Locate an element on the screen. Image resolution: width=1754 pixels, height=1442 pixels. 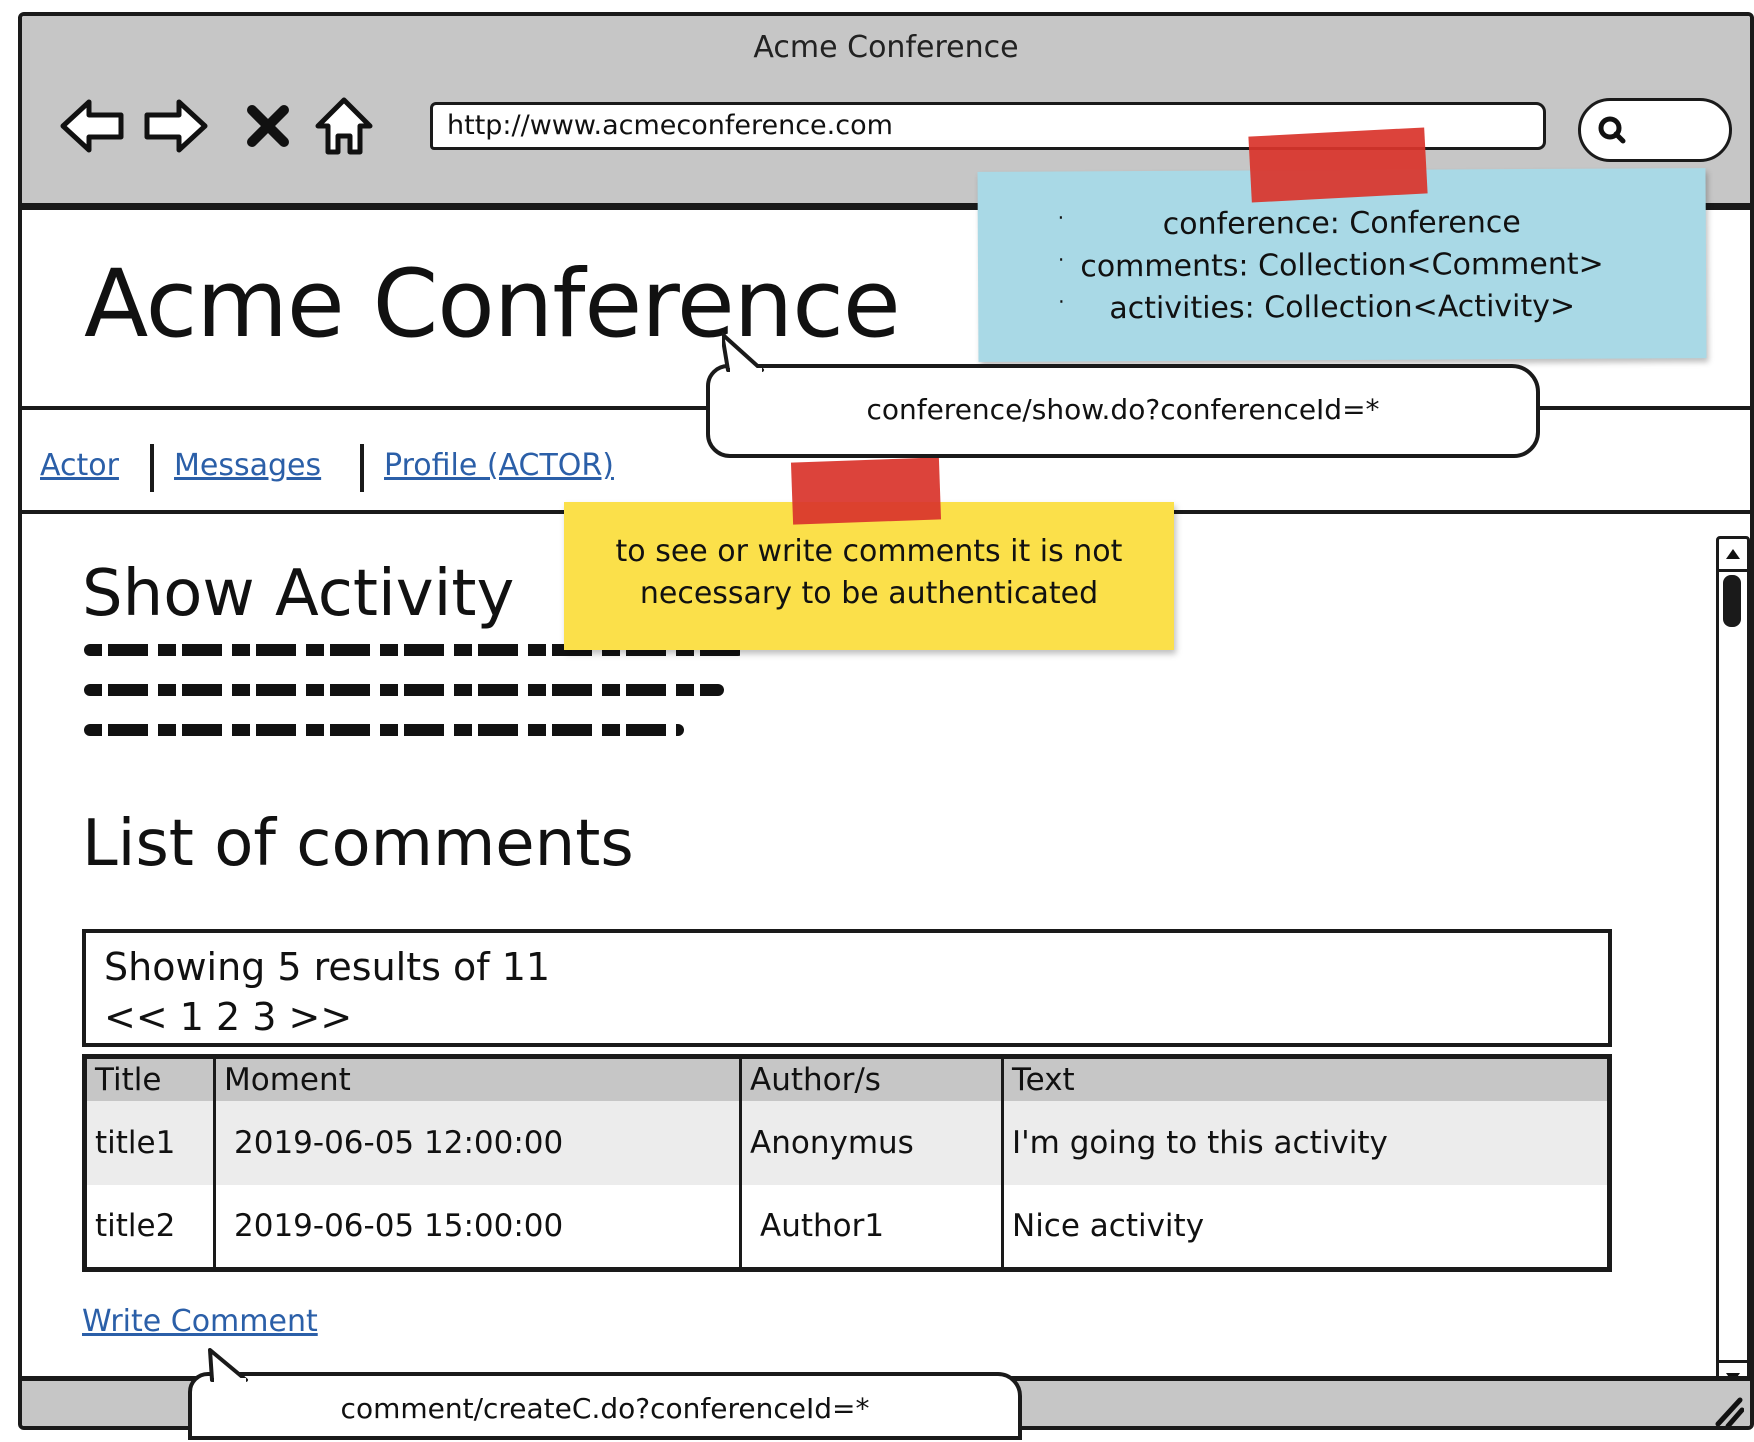
auth-note-line: to see or write comments it is not is located at coordinates (869, 551).